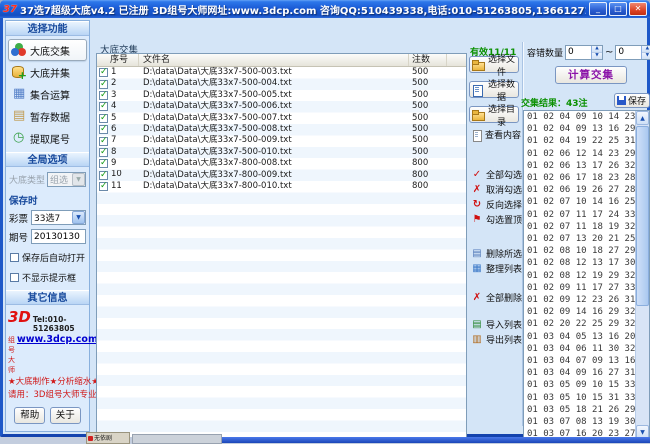 Image resolution: width=650 pixels, height=444 pixels. Describe the element at coordinates (65, 415) in the screenshot. I see `about-button: 关于` at that location.